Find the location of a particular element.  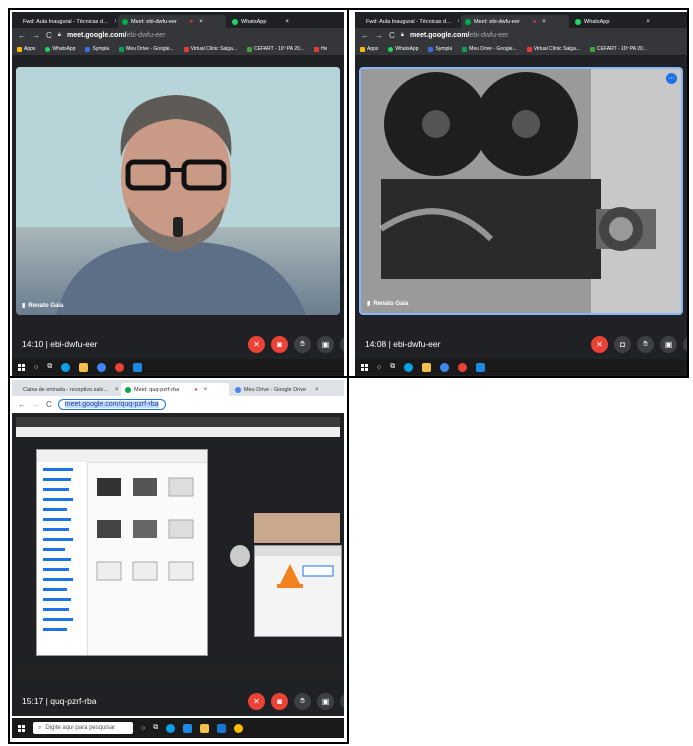

tab-email: Caixa de entrada - receptivo.salv… × is located at coordinates (67, 389).